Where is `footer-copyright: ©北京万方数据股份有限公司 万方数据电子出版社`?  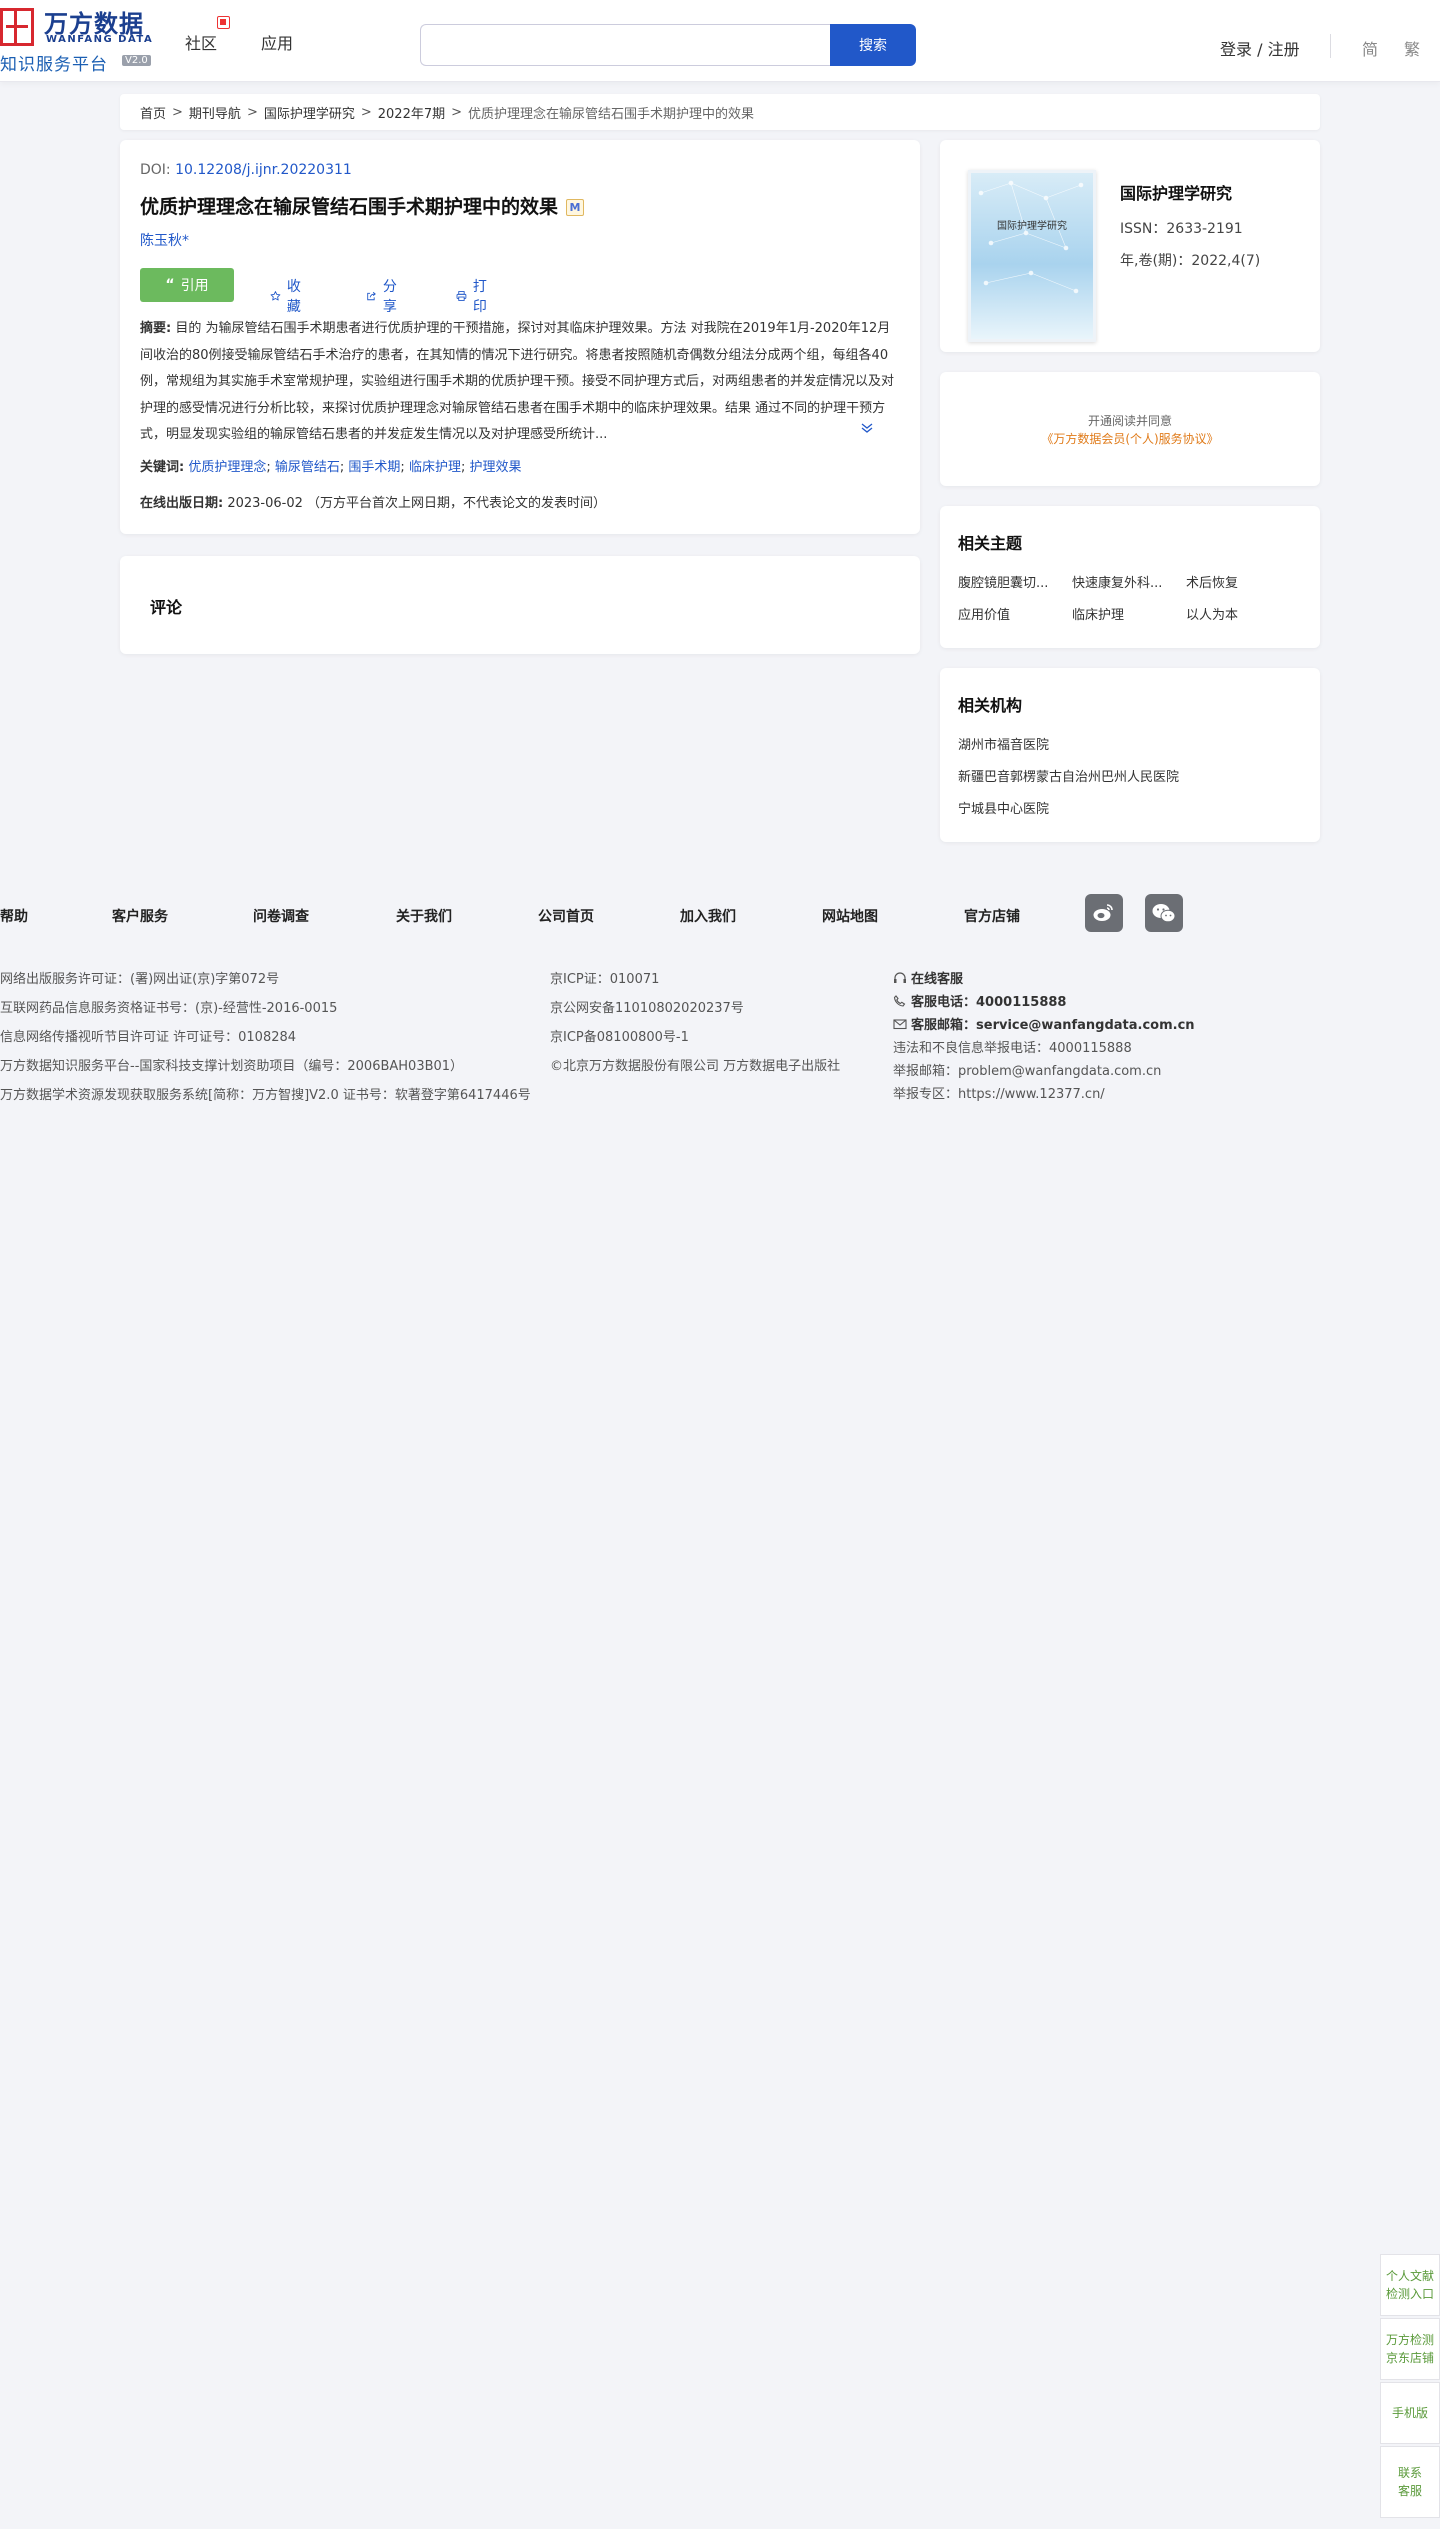
footer-copyright: ©北京万方数据股份有限公司 万方数据电子出版社 is located at coordinates (695, 1066).